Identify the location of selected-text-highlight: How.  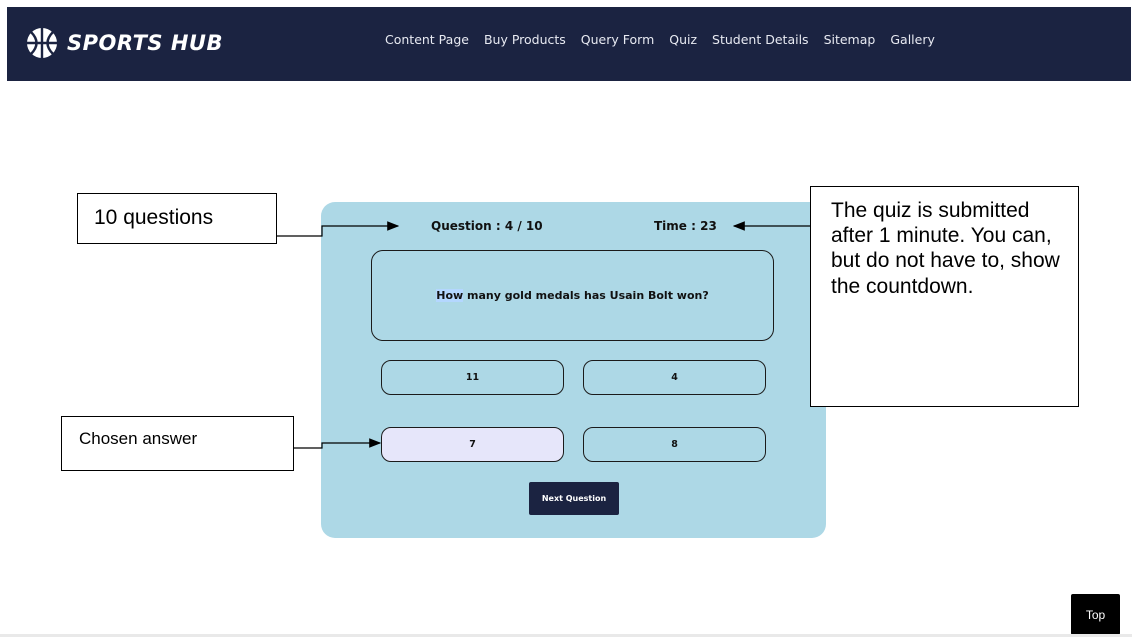
(450, 295).